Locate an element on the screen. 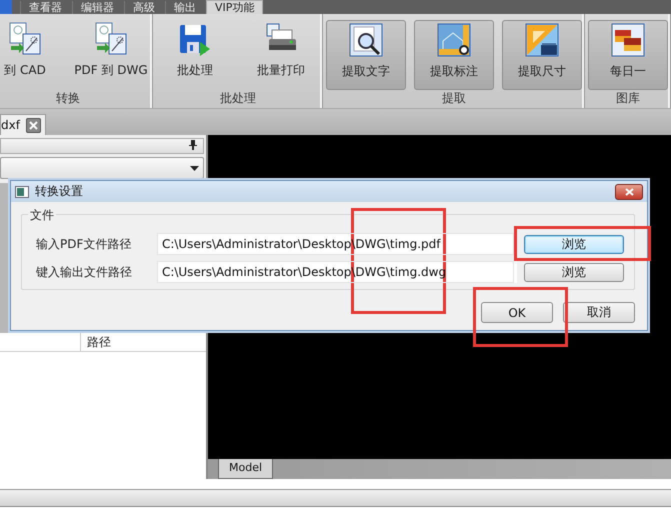  group-label: 批处理 is located at coordinates (238, 98).